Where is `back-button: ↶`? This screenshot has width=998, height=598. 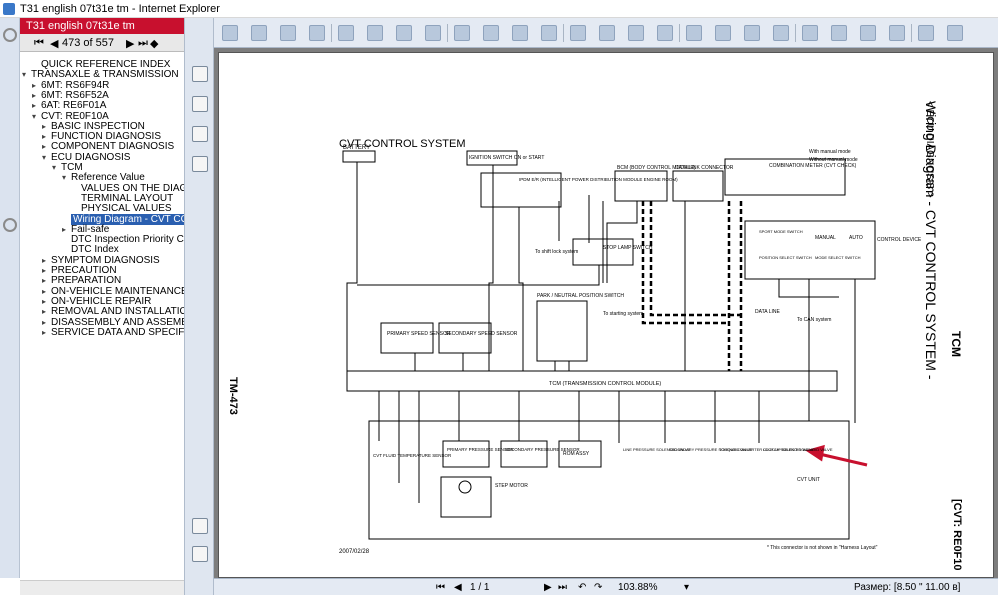
back-button: ↶ is located at coordinates (582, 587).